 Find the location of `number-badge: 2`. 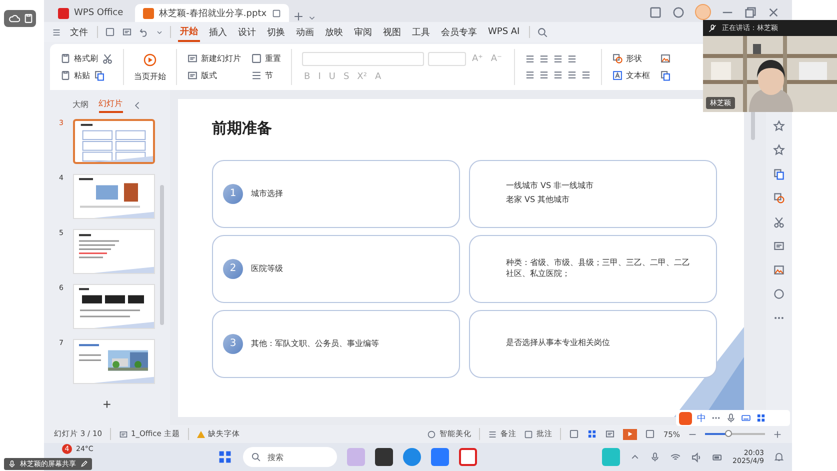

number-badge: 2 is located at coordinates (233, 268).